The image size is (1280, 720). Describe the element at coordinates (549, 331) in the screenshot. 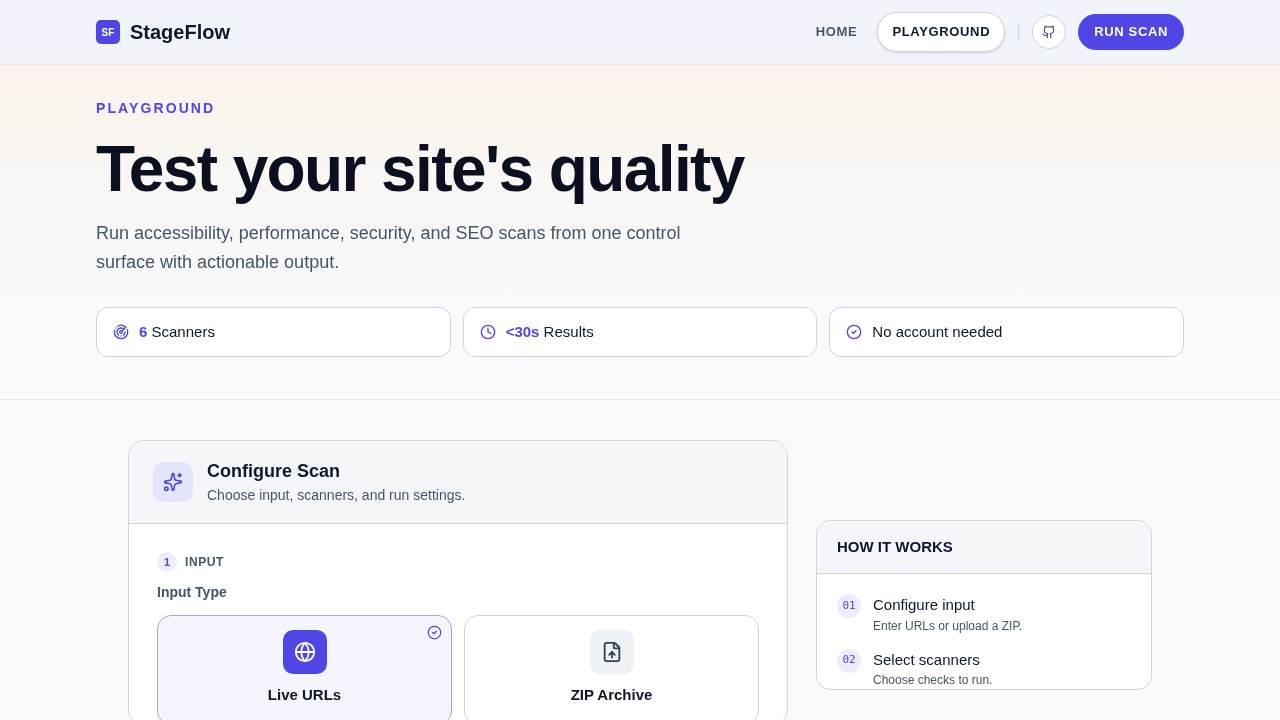

I see `stat-text: <30s Results` at that location.